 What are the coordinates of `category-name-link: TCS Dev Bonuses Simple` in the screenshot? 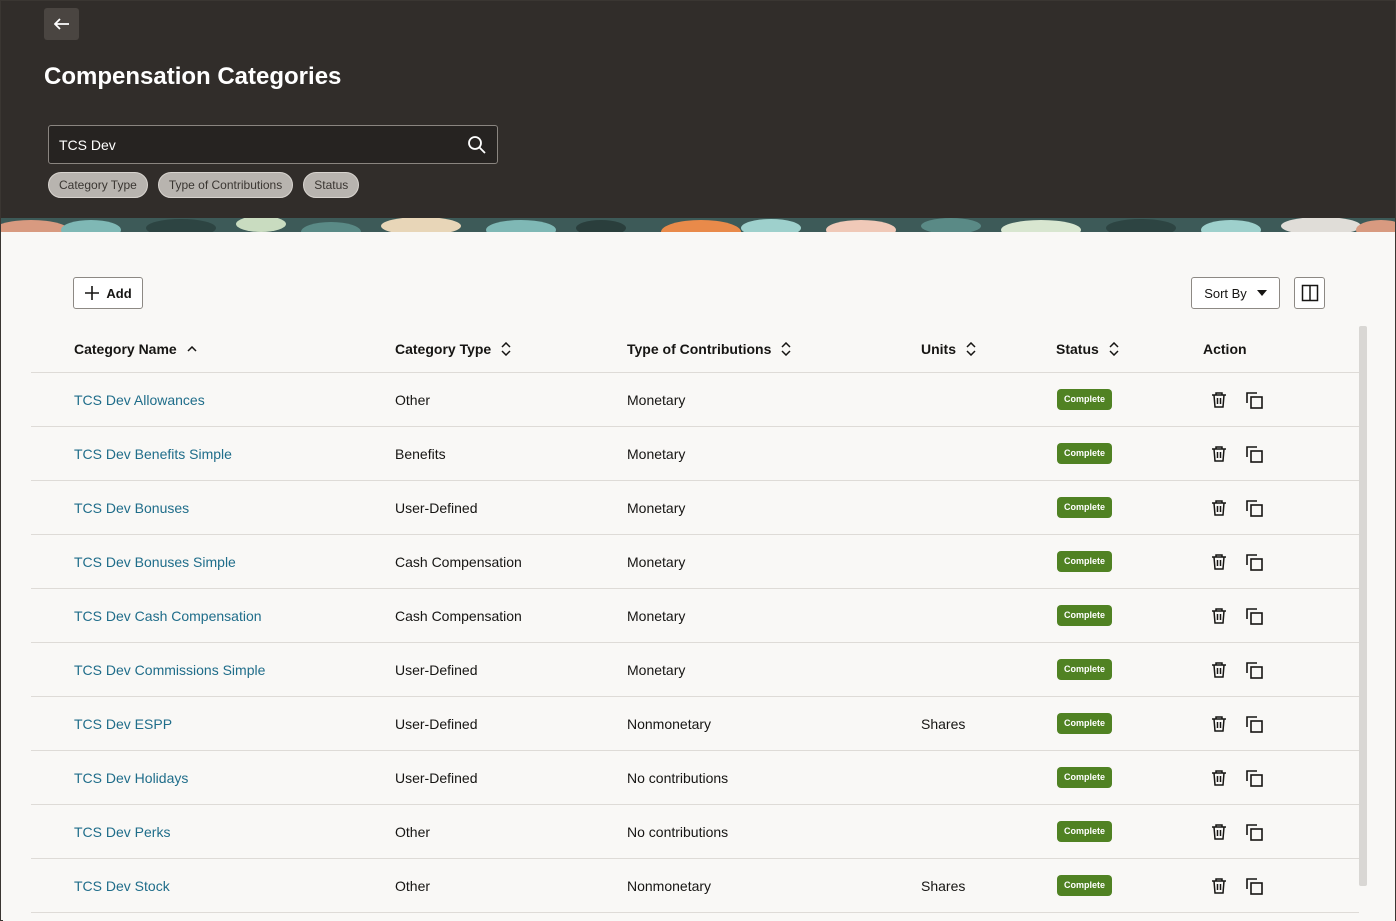 It's located at (155, 562).